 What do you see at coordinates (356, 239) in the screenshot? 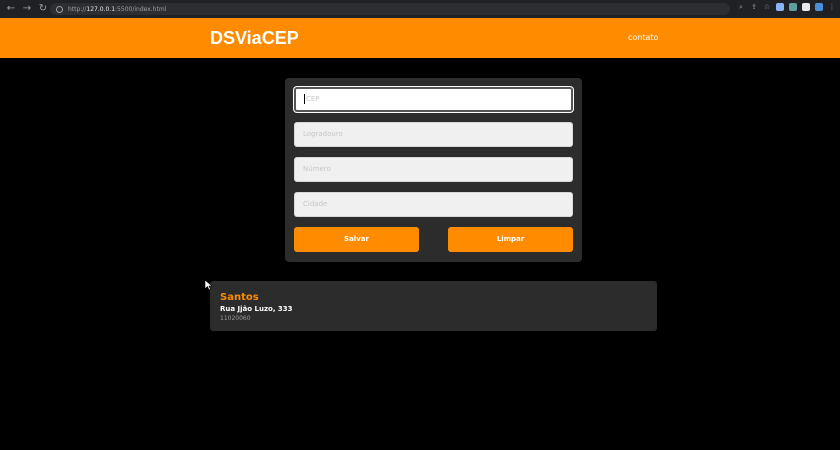
I see `save-button: Salvar` at bounding box center [356, 239].